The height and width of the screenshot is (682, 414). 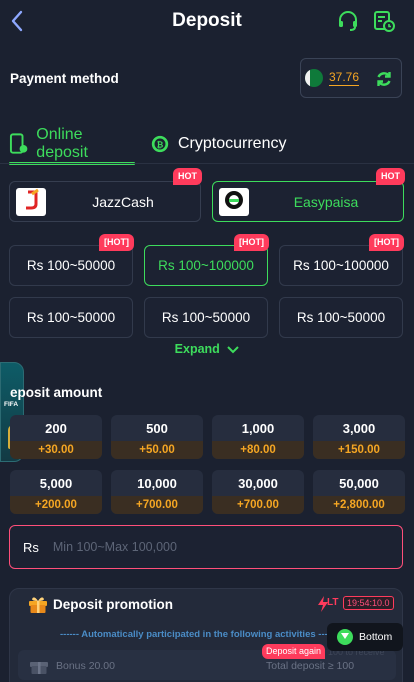 What do you see at coordinates (56, 505) in the screenshot?
I see `amount-bonus: +200.00` at bounding box center [56, 505].